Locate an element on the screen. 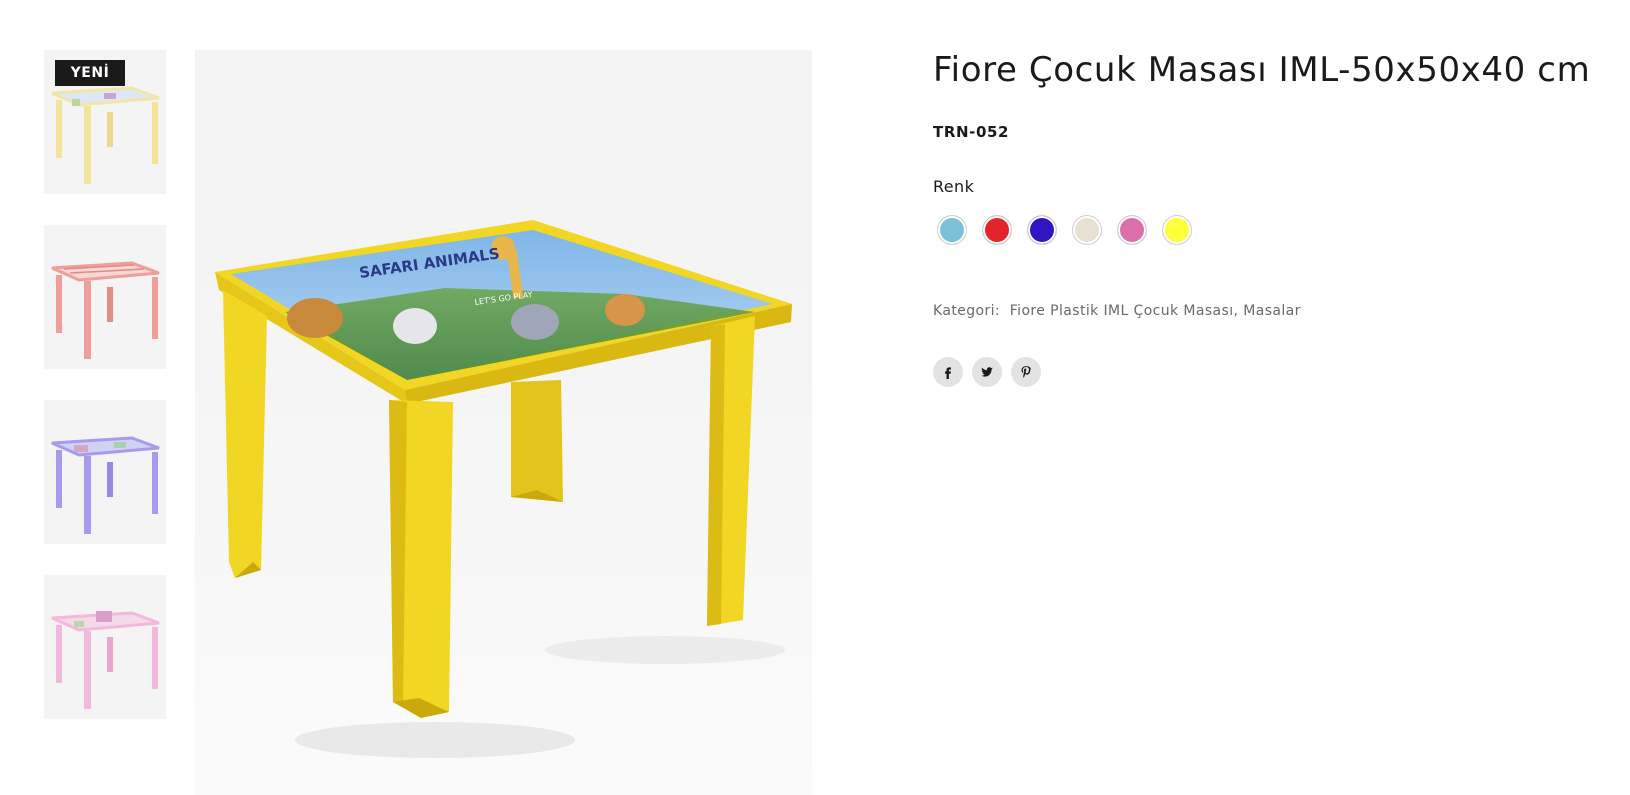 The image size is (1630, 795). color-swatch-blue is located at coordinates (1042, 230).